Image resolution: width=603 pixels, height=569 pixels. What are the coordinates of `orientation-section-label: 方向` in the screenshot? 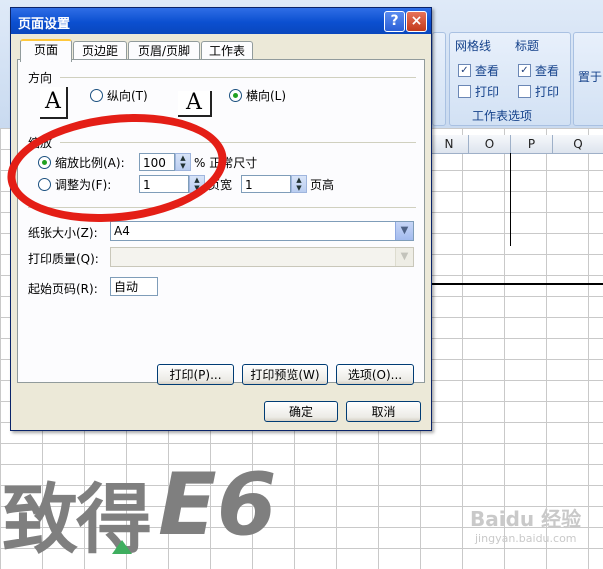 It's located at (40, 78).